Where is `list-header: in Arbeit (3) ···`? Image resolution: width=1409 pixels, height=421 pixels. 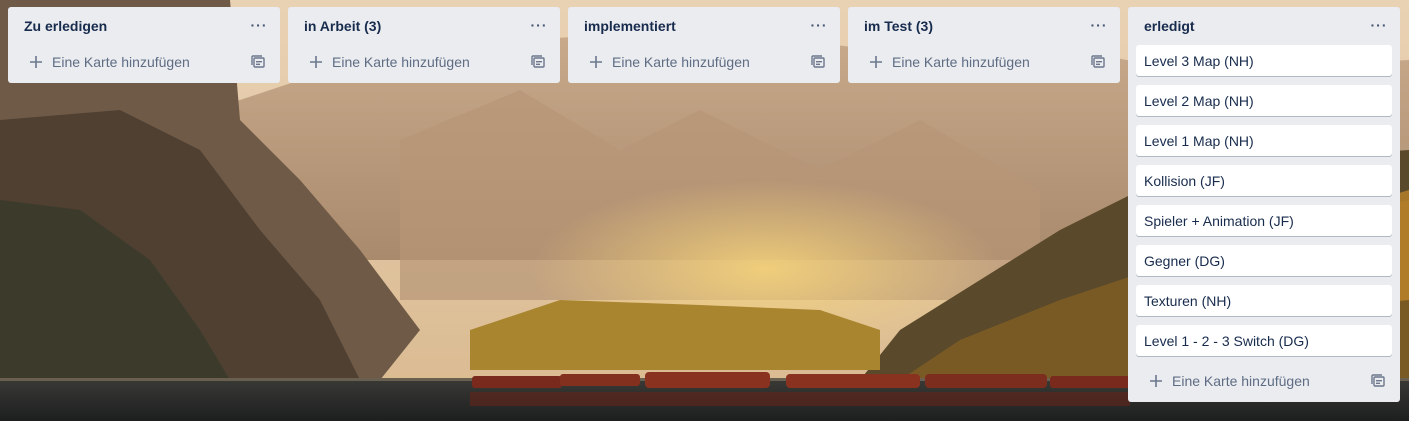
list-header: in Arbeit (3) ··· is located at coordinates (424, 26).